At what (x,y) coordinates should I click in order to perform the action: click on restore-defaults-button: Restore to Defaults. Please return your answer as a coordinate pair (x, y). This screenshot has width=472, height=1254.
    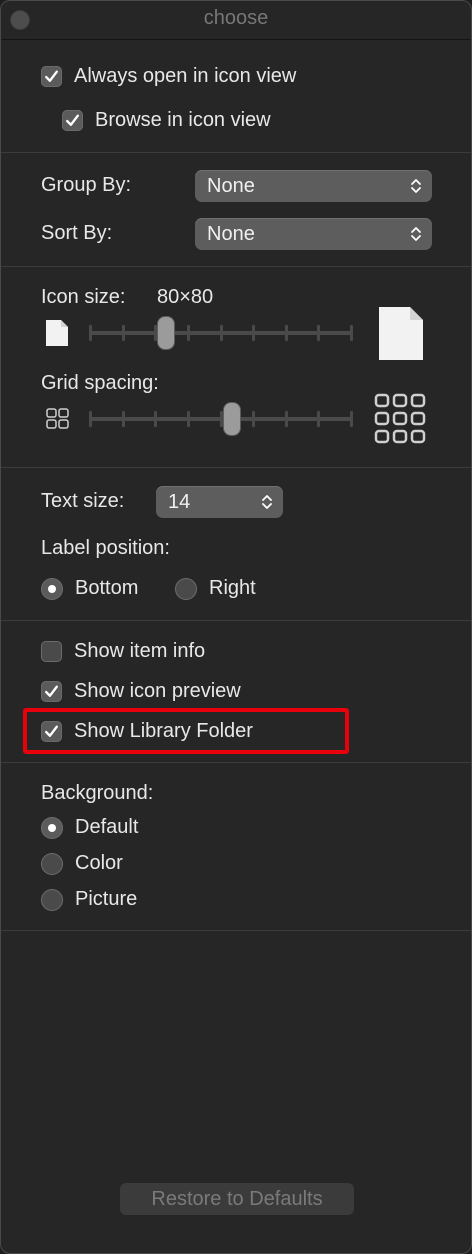
    Looking at the image, I should click on (237, 1199).